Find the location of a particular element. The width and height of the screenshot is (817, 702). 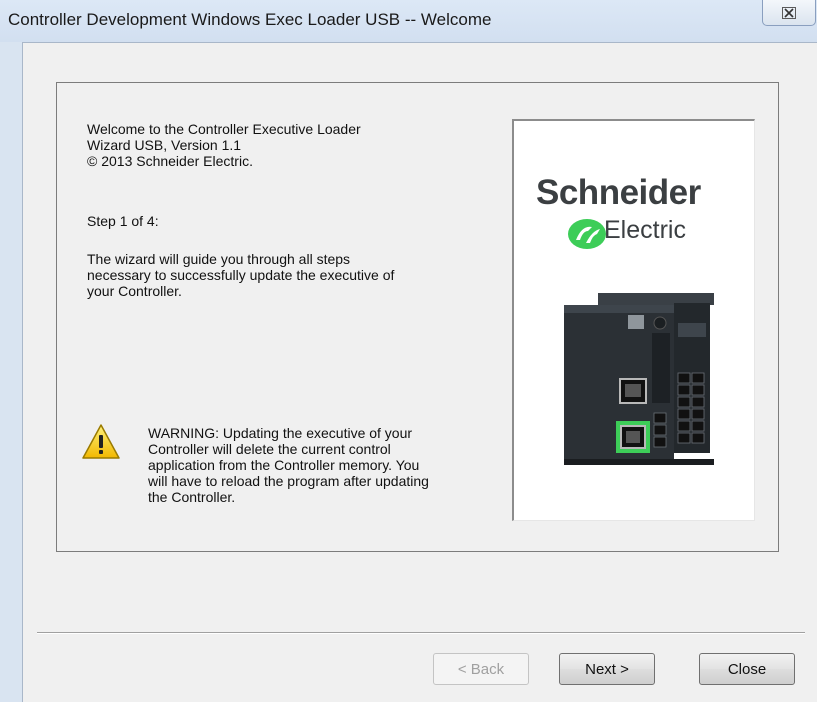

back-button: < Back is located at coordinates (481, 669).